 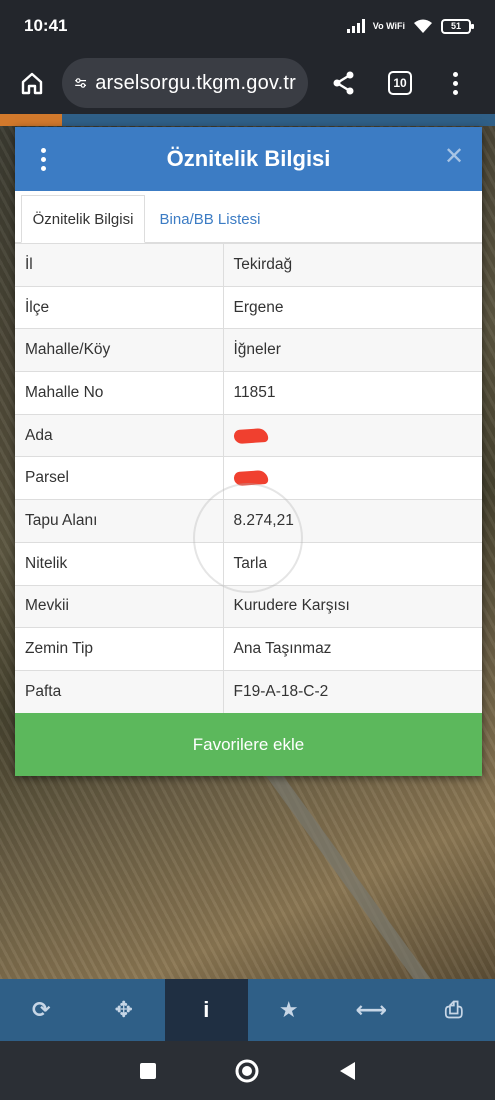 I want to click on dialog-menu-icon, so click(x=43, y=159).